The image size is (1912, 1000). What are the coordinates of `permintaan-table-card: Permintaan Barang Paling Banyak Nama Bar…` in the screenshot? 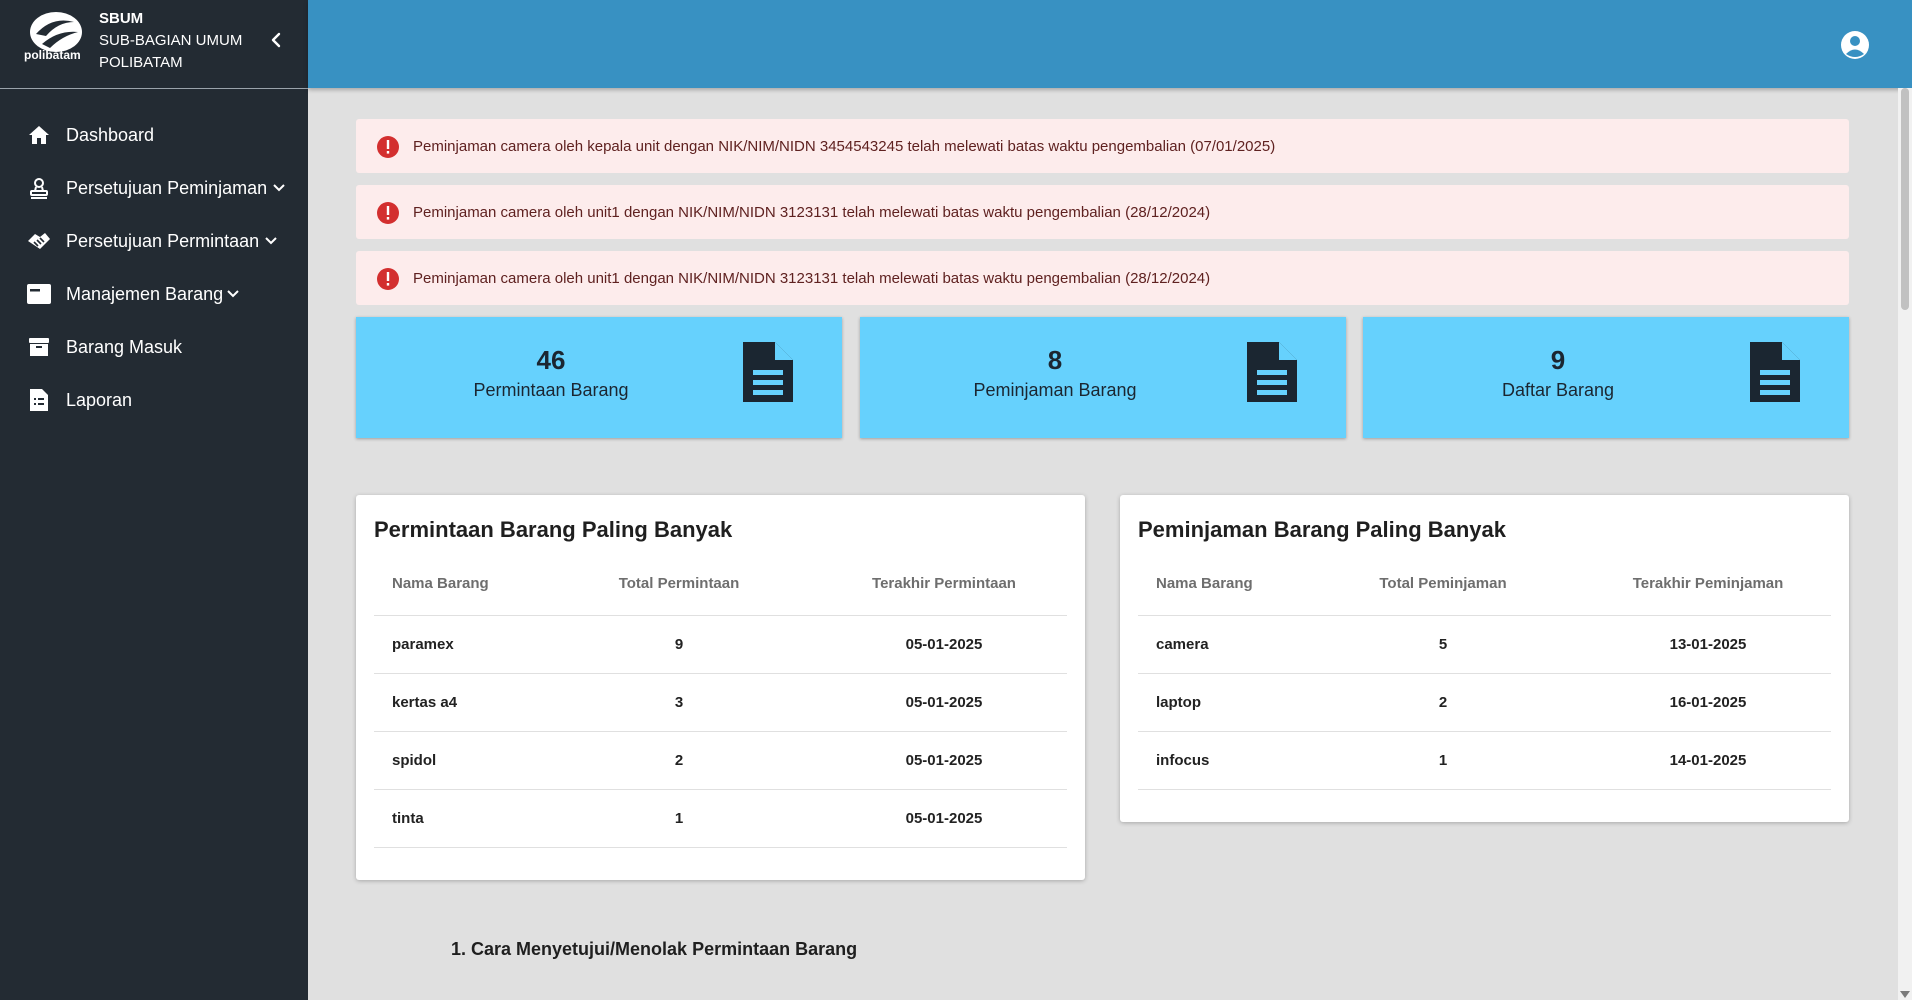 It's located at (720, 687).